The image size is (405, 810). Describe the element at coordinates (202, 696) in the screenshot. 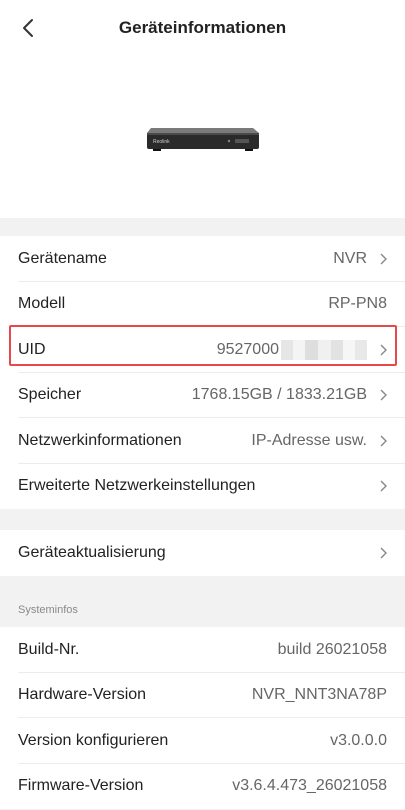

I see `row-hardware-version: Hardware-Version NVR_NNT3NA78P` at that location.